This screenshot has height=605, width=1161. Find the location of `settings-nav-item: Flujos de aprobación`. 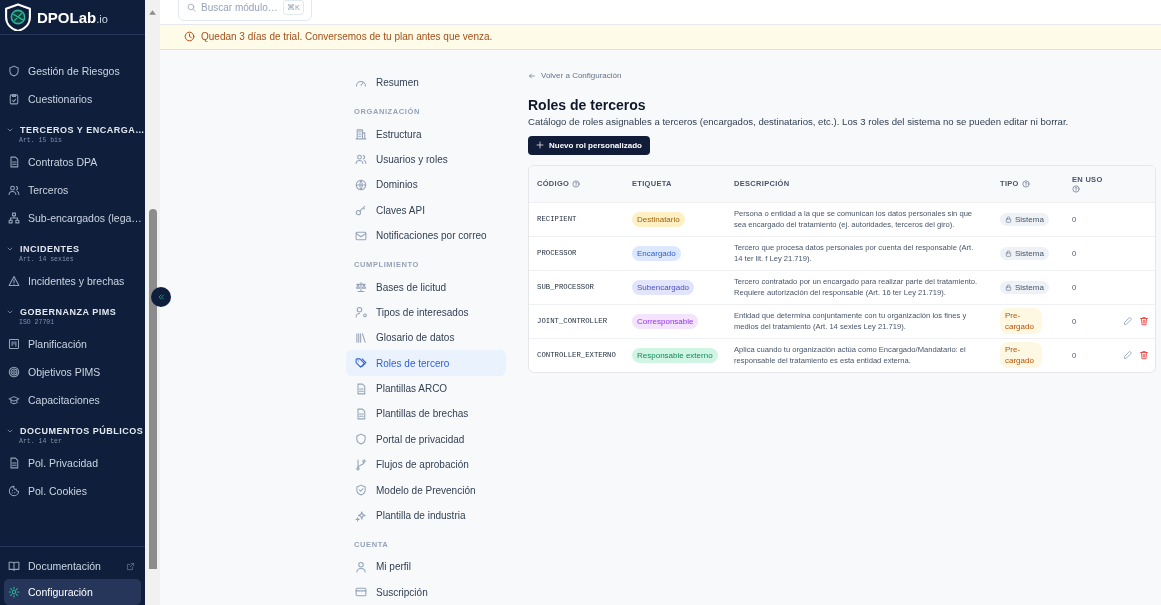

settings-nav-item: Flujos de aprobación is located at coordinates (426, 465).